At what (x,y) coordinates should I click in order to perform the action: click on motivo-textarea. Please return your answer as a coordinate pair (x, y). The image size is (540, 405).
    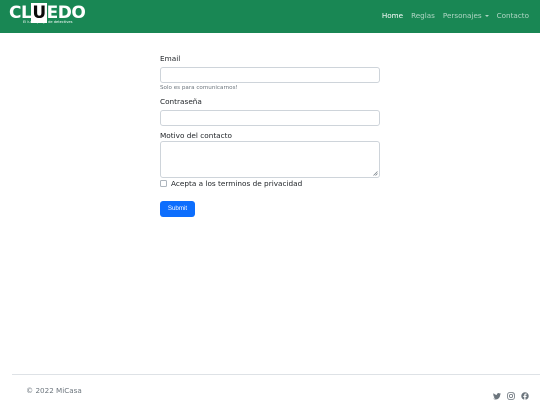
    Looking at the image, I should click on (270, 159).